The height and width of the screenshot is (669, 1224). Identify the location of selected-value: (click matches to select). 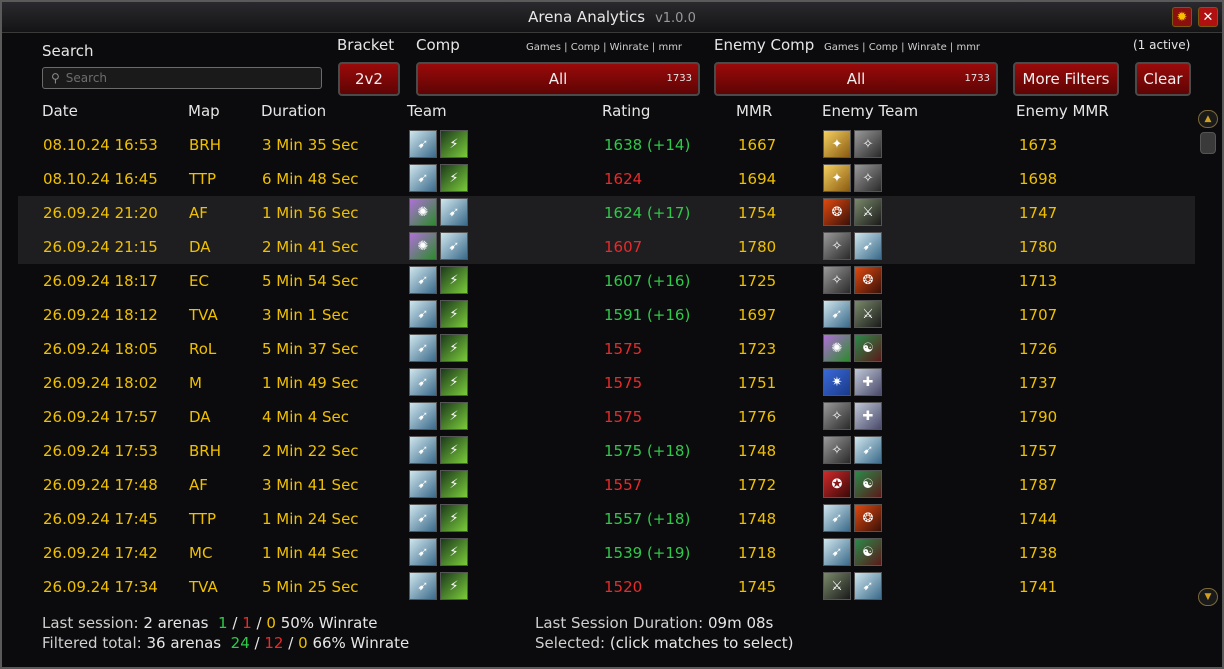
(701, 643).